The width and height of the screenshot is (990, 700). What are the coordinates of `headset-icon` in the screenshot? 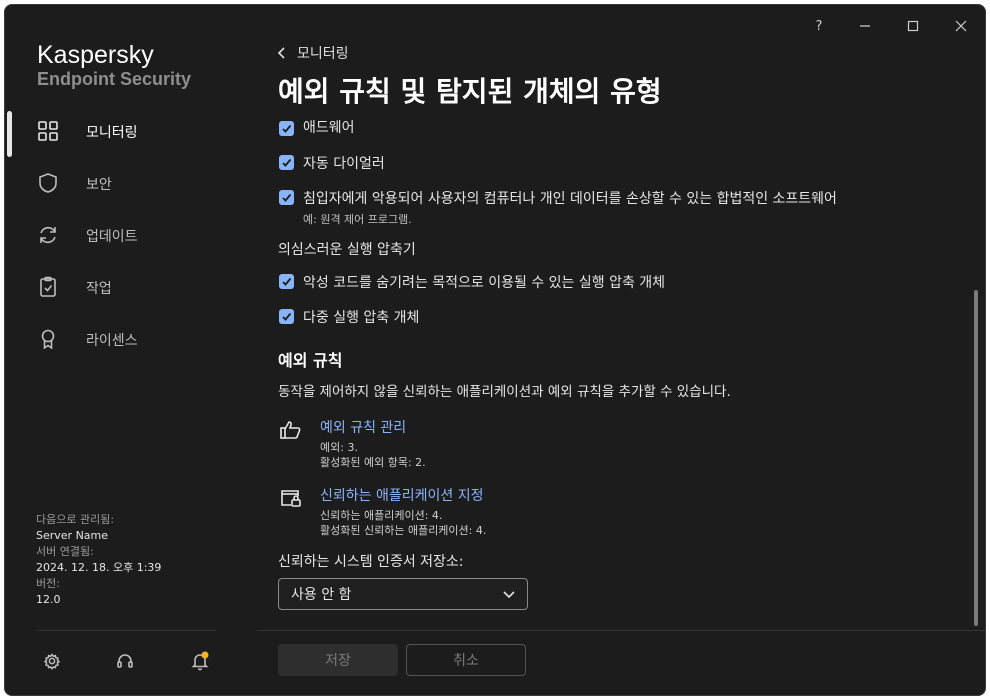 It's located at (125, 661).